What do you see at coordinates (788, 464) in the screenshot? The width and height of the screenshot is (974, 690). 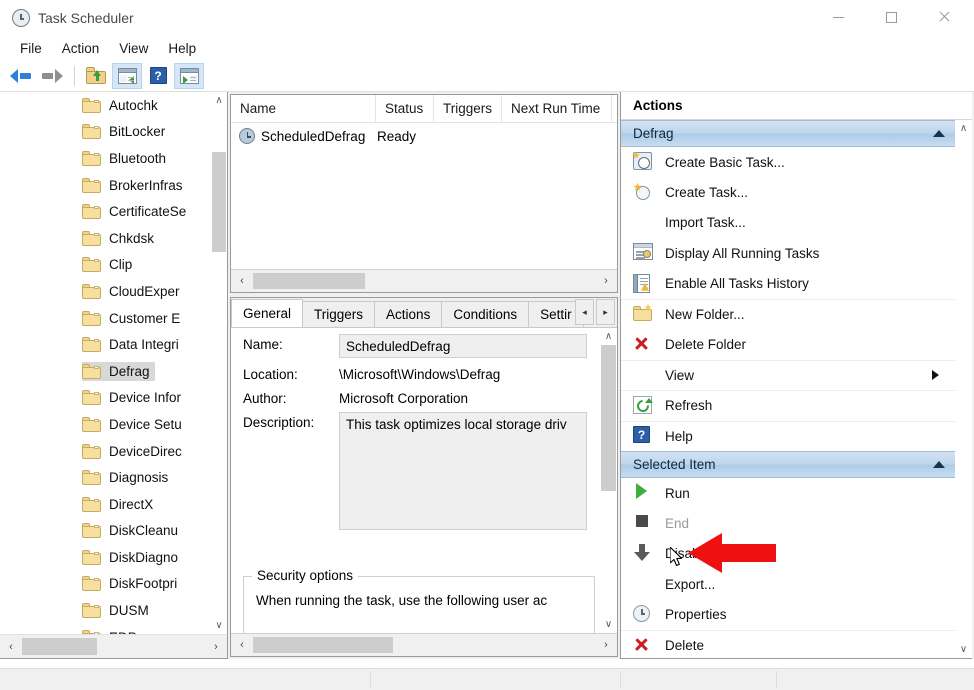 I see `actions-group-header-selected-item: Selected Item` at bounding box center [788, 464].